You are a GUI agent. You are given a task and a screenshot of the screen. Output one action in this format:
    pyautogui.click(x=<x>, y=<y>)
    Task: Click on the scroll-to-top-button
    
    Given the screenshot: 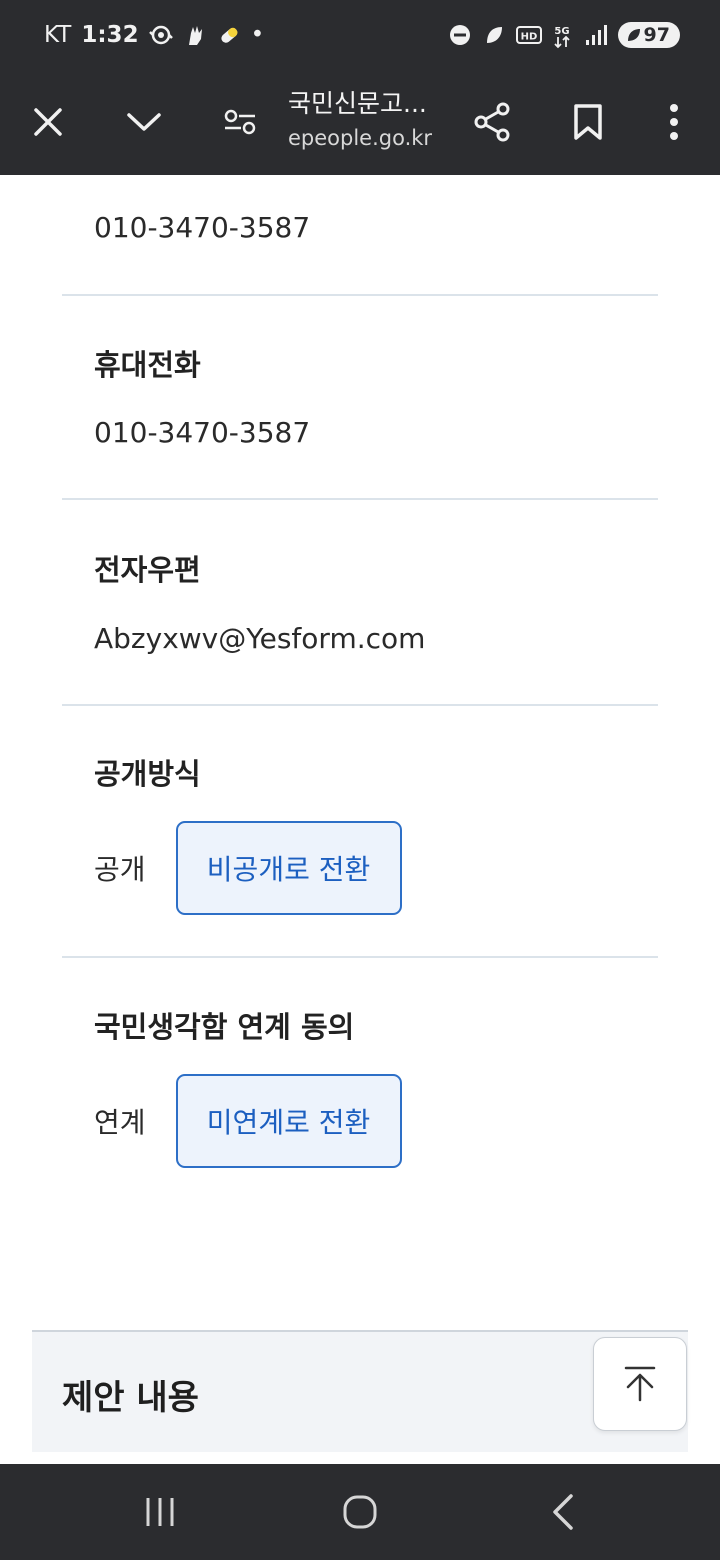 What is the action you would take?
    pyautogui.click(x=640, y=1384)
    